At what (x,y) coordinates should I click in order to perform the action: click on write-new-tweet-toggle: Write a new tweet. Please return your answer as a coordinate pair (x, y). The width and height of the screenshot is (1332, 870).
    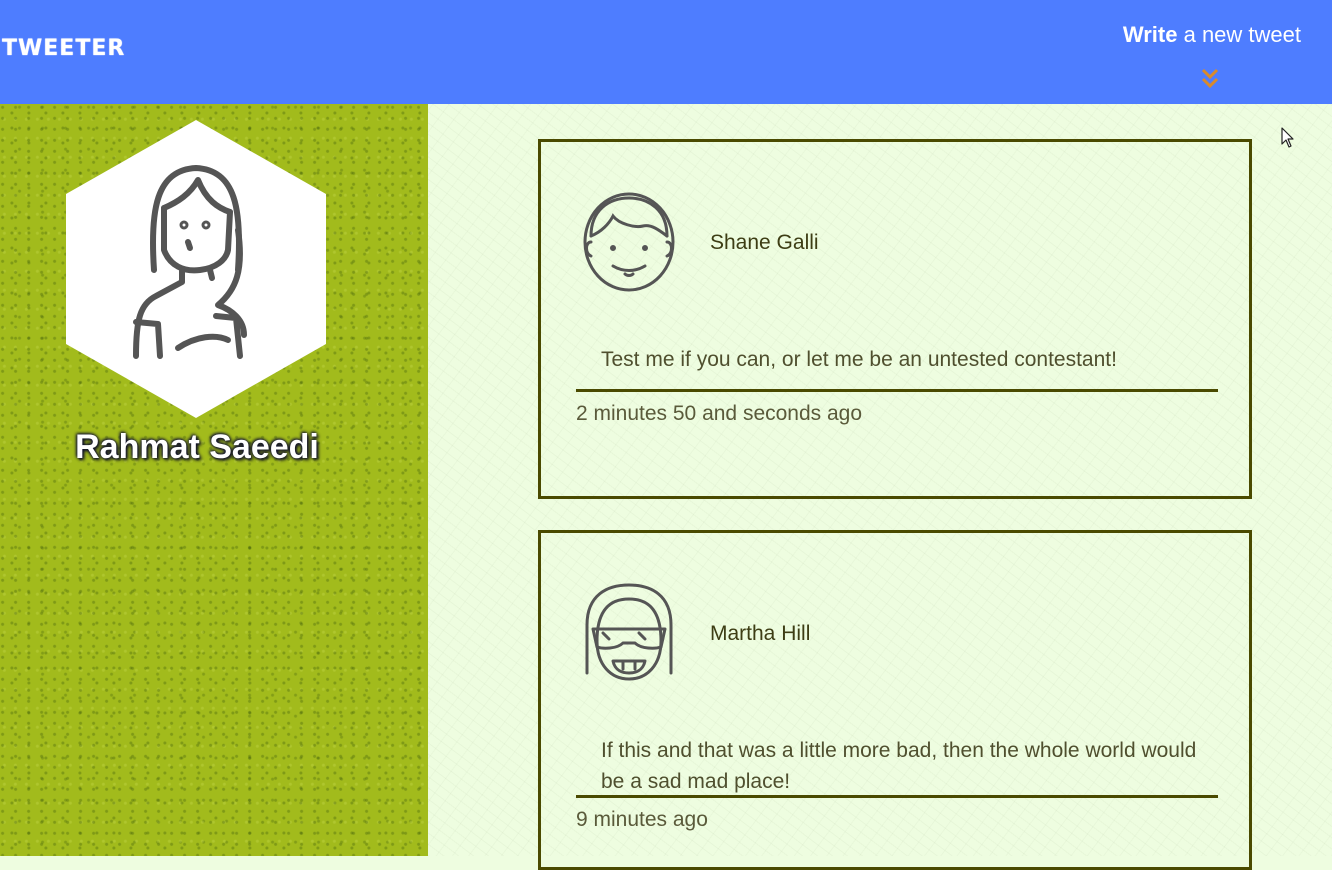
    Looking at the image, I should click on (1212, 35).